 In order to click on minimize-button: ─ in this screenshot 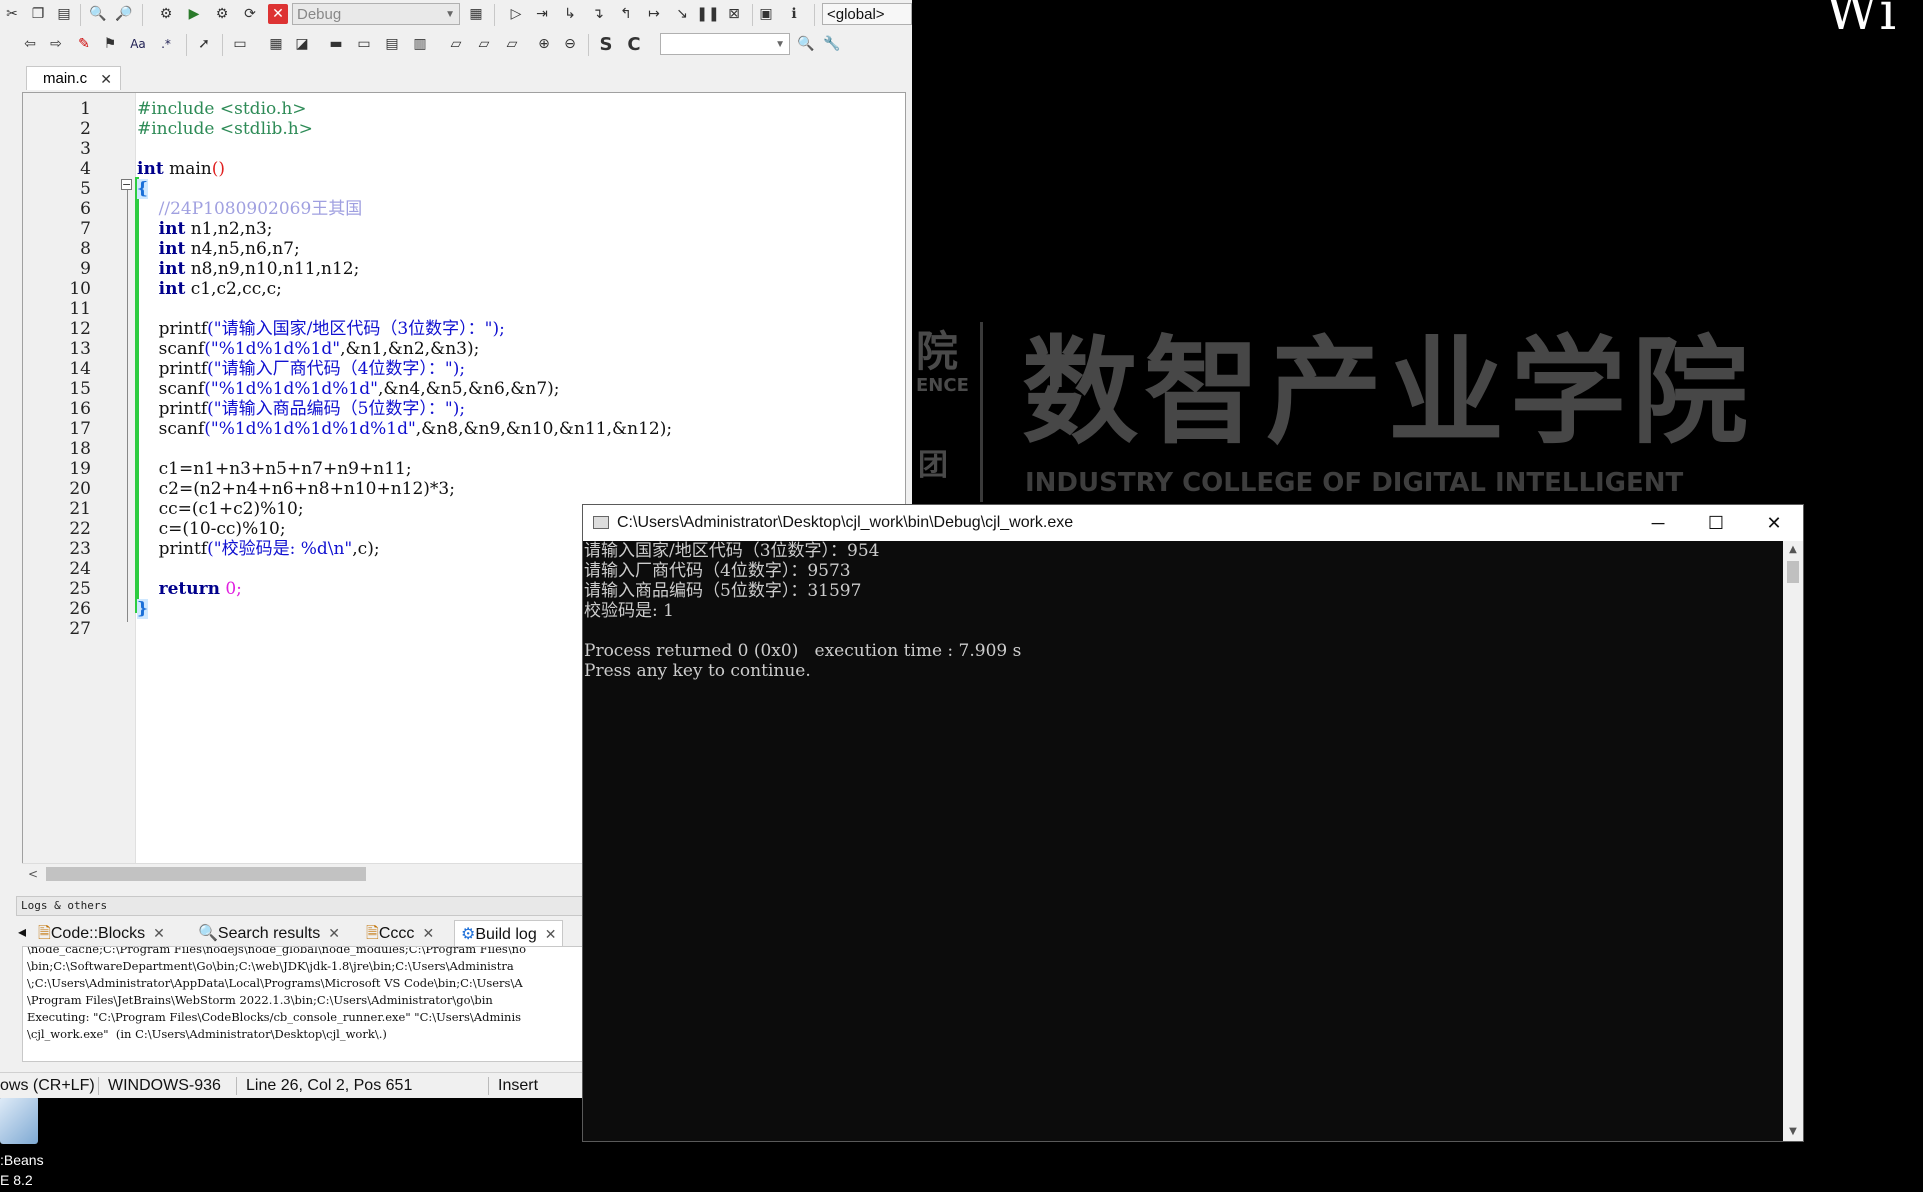, I will do `click(1658, 523)`.